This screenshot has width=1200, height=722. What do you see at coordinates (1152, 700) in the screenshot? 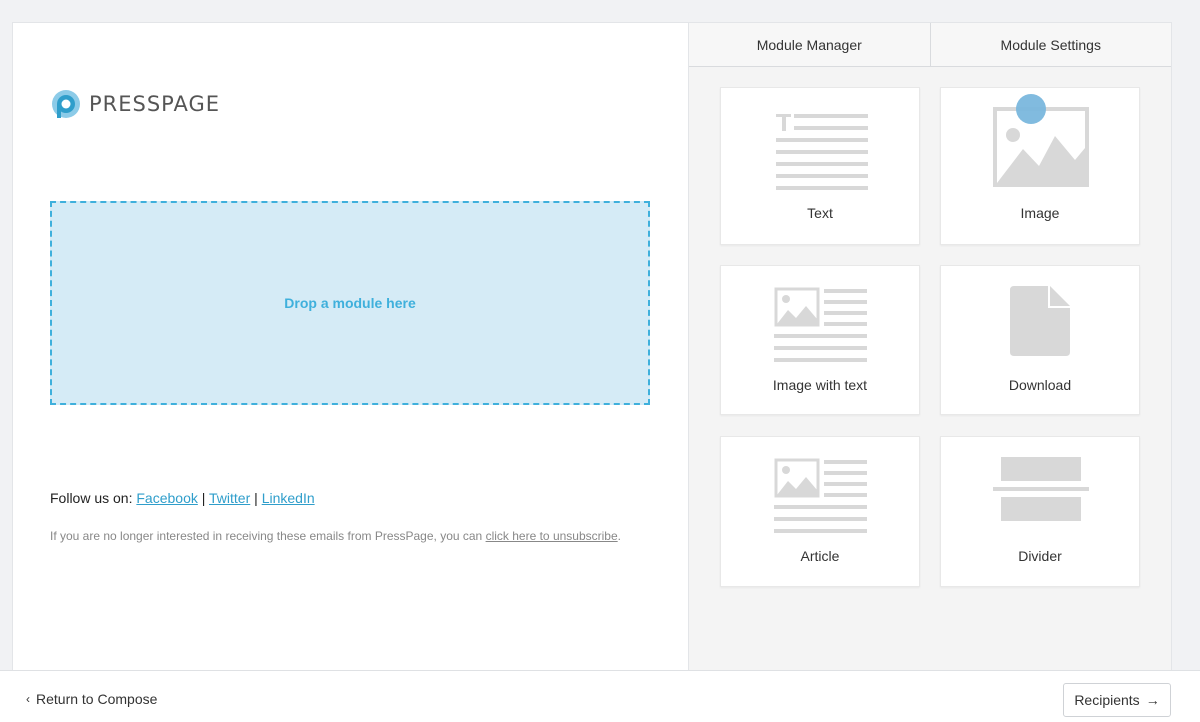
I see `arrow-right-icon: →` at bounding box center [1152, 700].